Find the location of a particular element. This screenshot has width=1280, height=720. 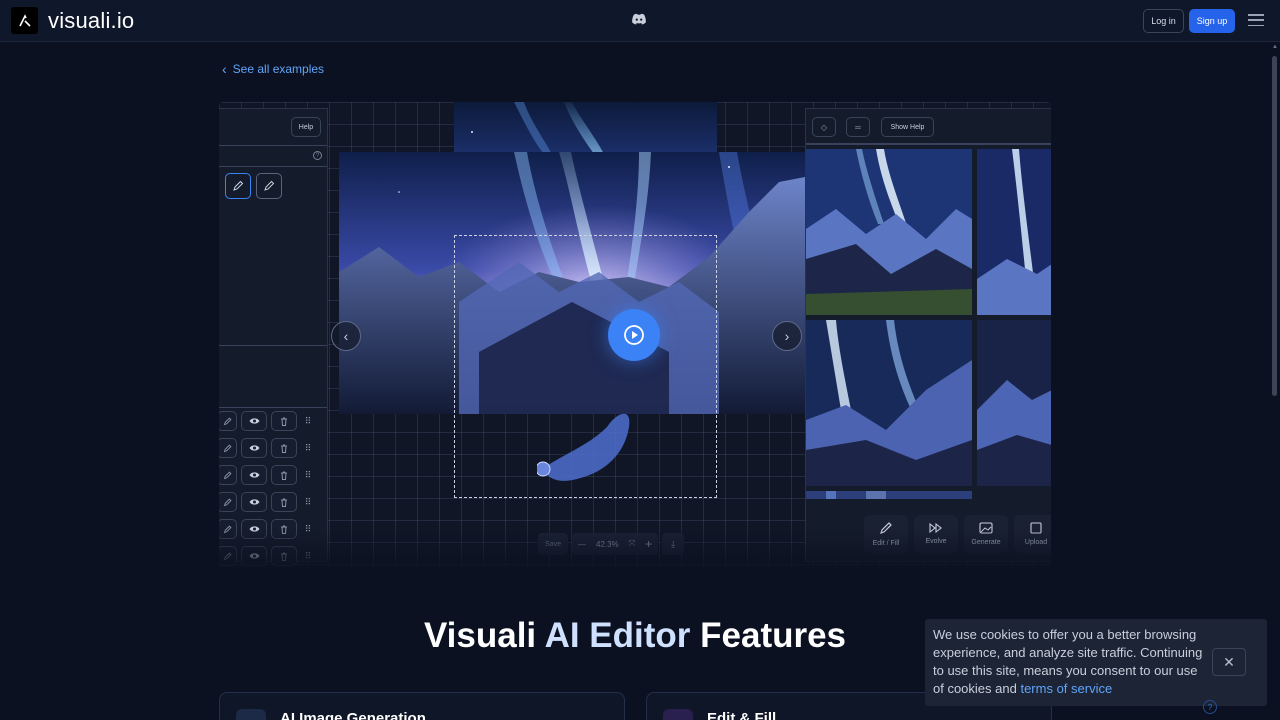

next-button: › is located at coordinates (787, 336).